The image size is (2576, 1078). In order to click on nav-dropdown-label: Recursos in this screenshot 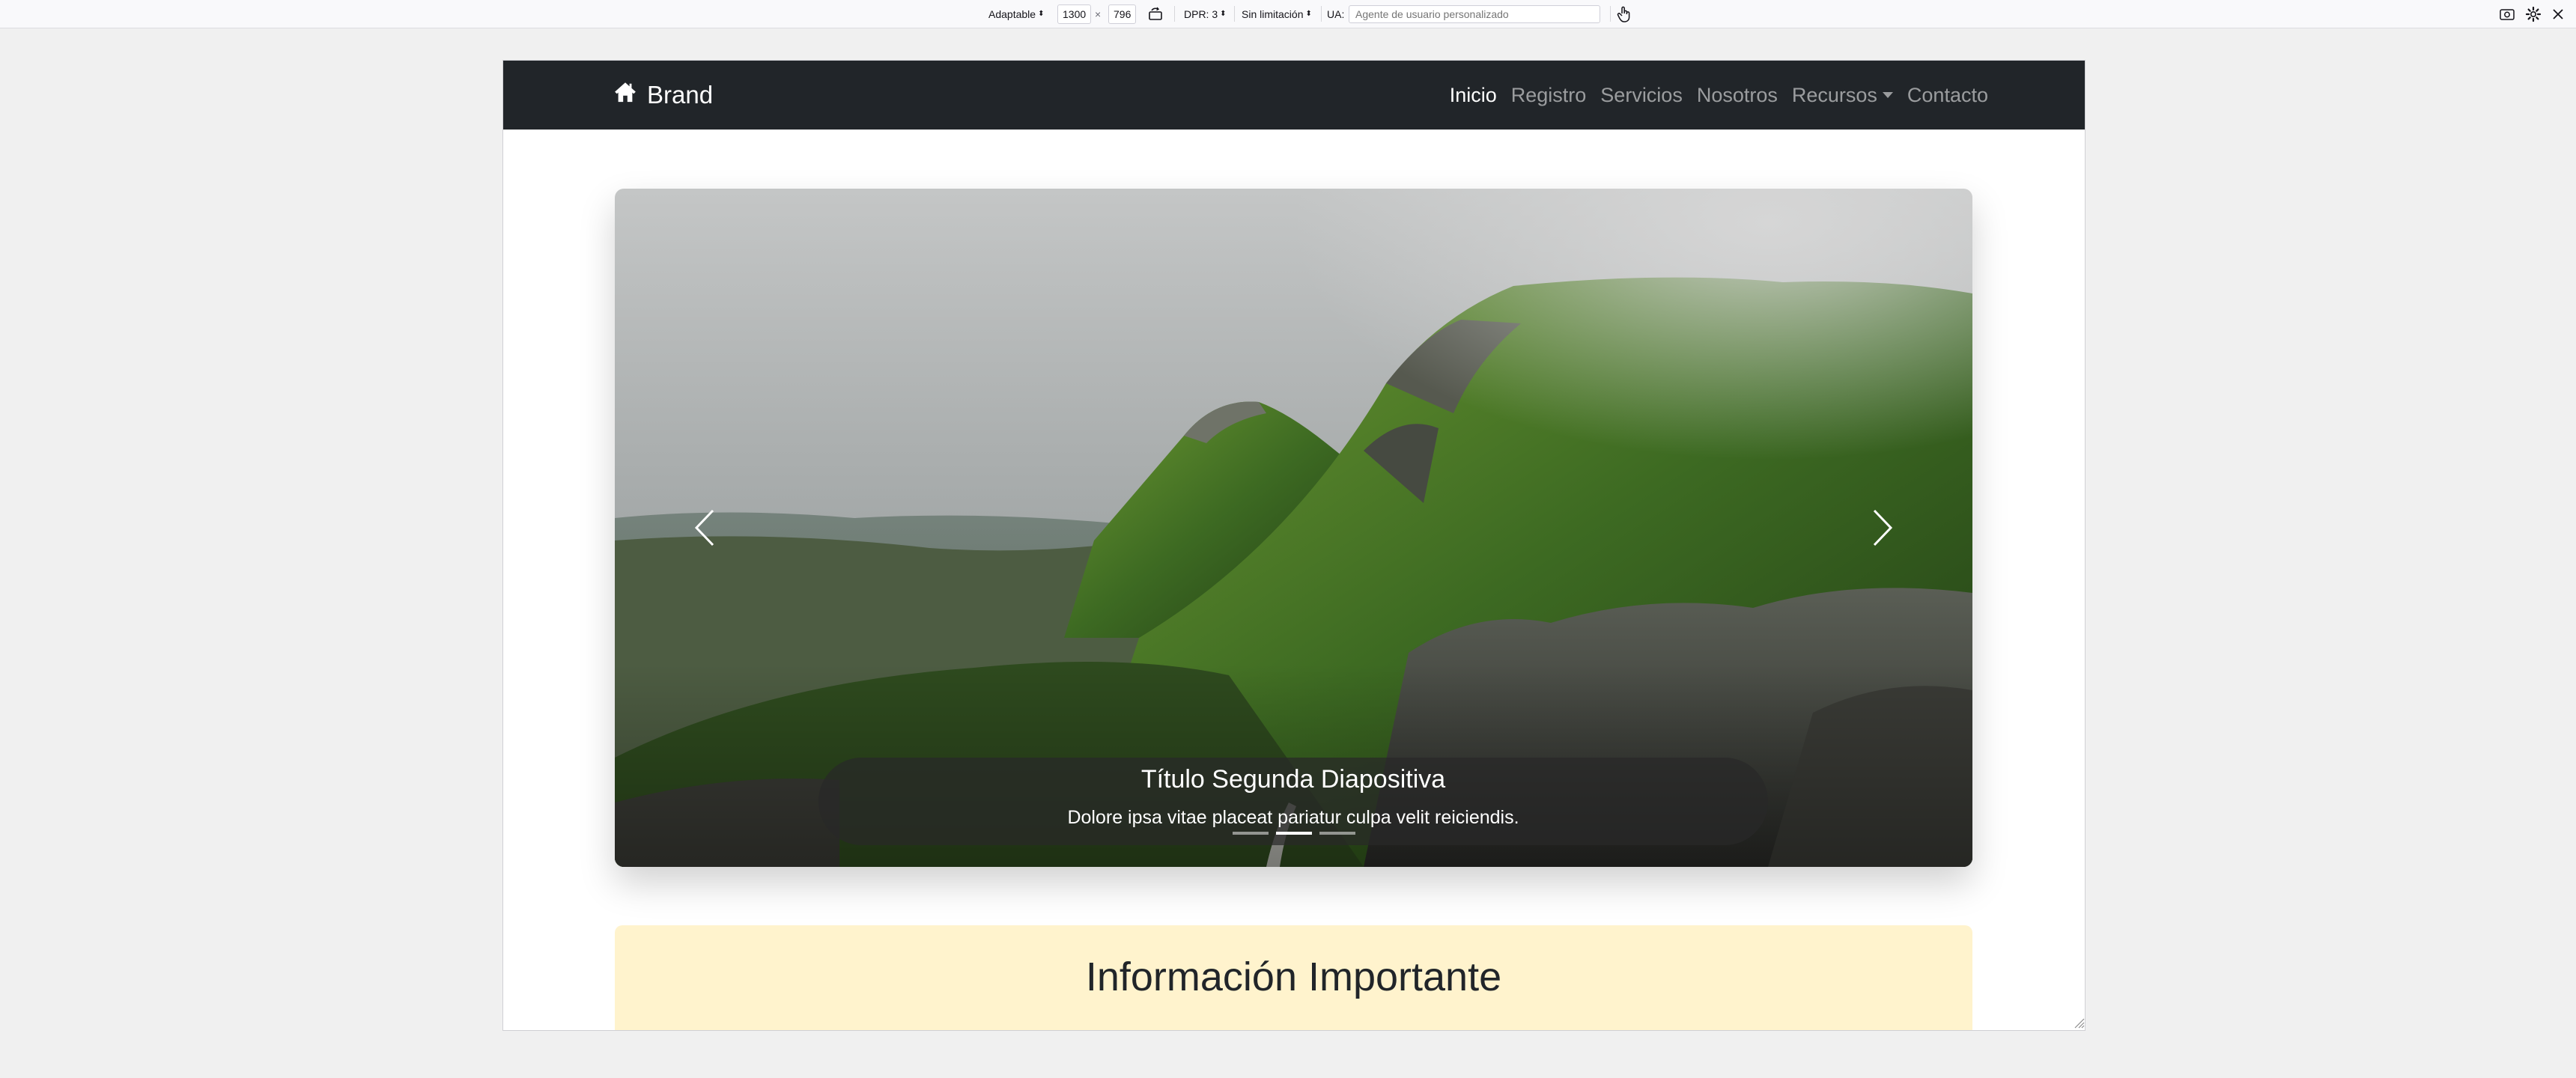, I will do `click(1834, 94)`.